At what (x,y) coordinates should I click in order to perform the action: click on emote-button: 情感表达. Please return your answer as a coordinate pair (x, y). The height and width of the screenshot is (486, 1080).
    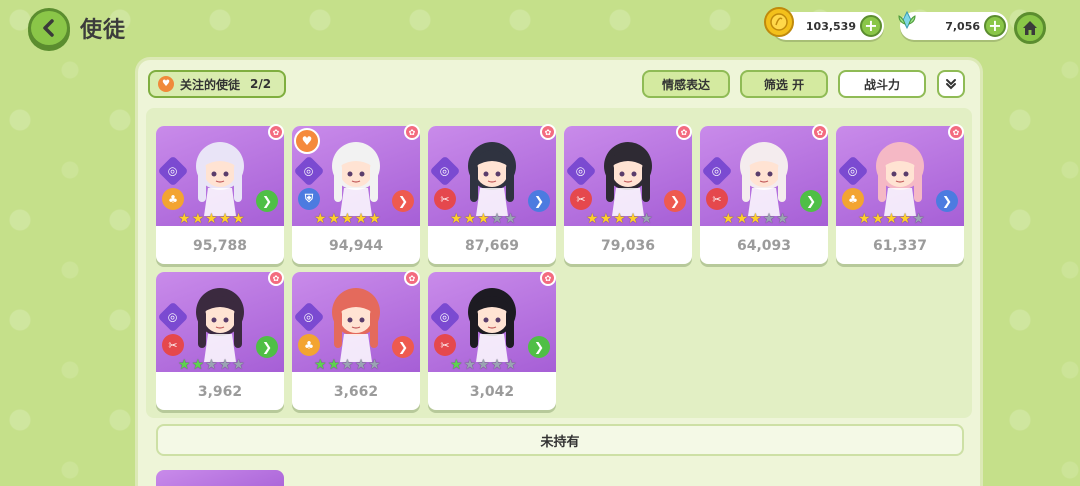
    Looking at the image, I should click on (686, 84).